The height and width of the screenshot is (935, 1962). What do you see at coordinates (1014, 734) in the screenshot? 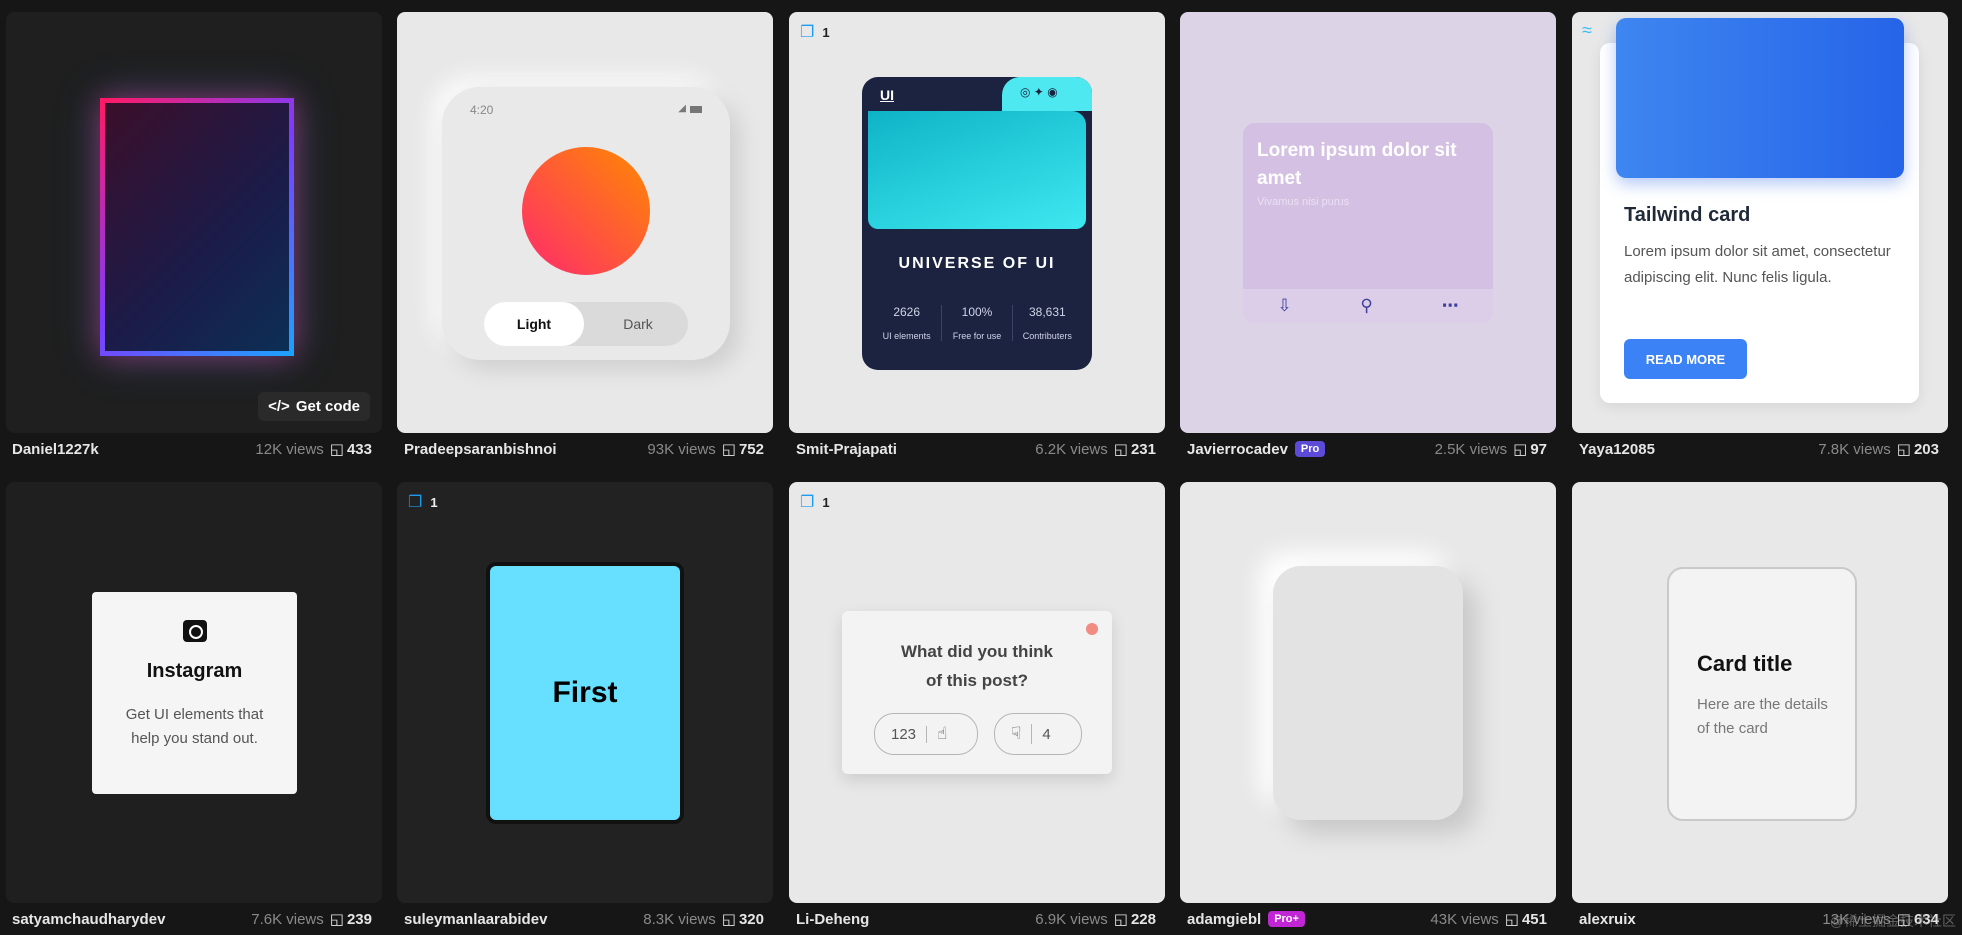
I see `thumbs-down-icon: ☟` at bounding box center [1014, 734].